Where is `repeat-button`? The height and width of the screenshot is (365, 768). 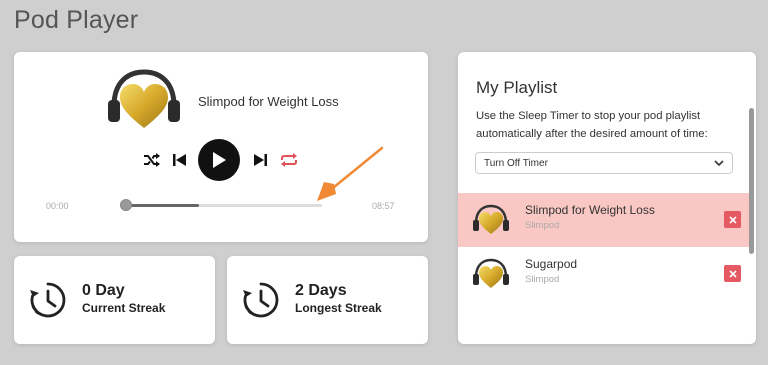
repeat-button is located at coordinates (289, 160).